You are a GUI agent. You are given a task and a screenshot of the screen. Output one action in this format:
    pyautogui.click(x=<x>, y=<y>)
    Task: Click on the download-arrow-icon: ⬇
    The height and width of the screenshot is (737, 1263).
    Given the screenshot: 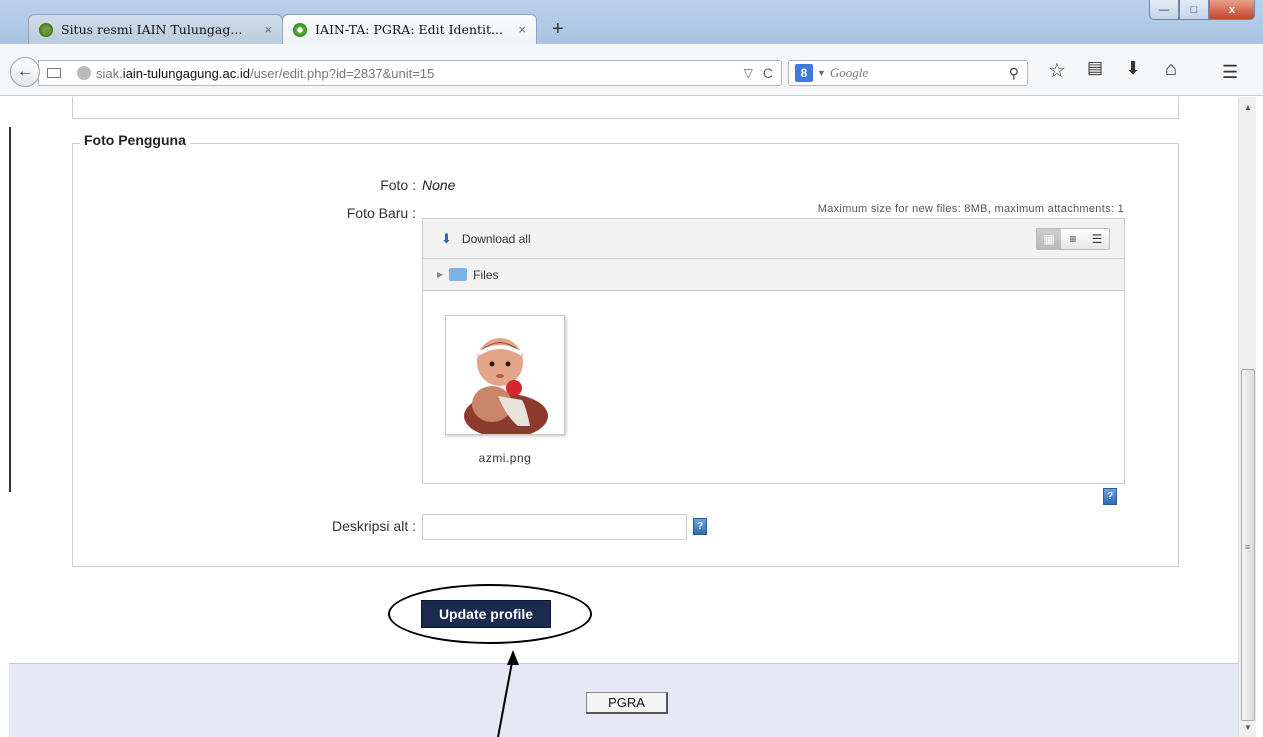 What is the action you would take?
    pyautogui.click(x=446, y=238)
    